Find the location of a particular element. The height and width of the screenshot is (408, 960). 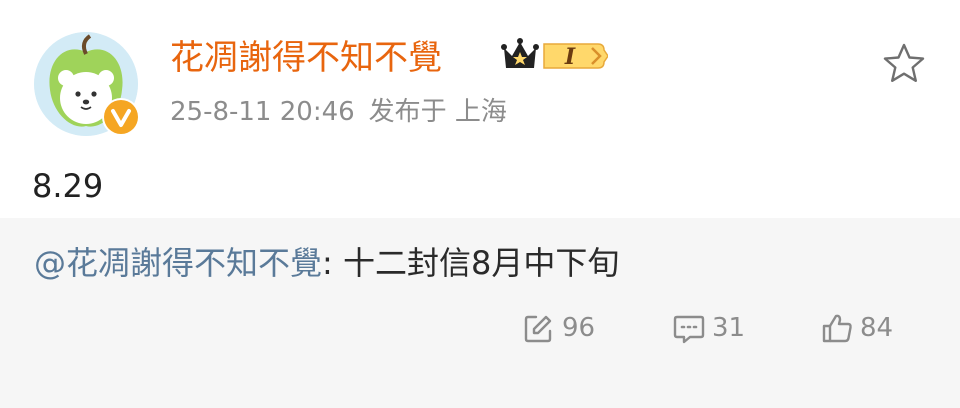

like-count: 84 is located at coordinates (877, 328).